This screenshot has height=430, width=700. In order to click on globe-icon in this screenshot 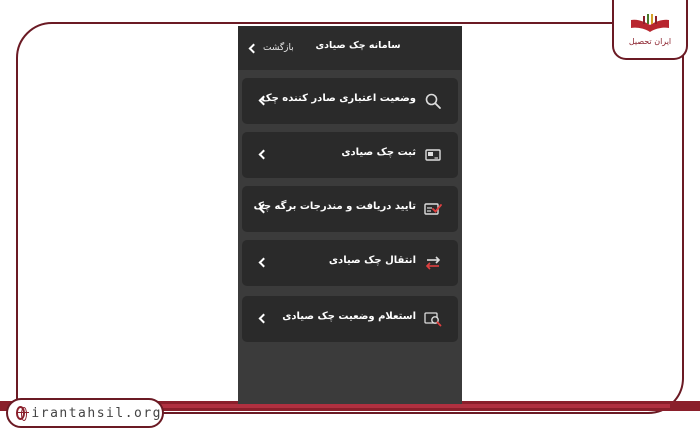, I will do `click(23, 413)`.